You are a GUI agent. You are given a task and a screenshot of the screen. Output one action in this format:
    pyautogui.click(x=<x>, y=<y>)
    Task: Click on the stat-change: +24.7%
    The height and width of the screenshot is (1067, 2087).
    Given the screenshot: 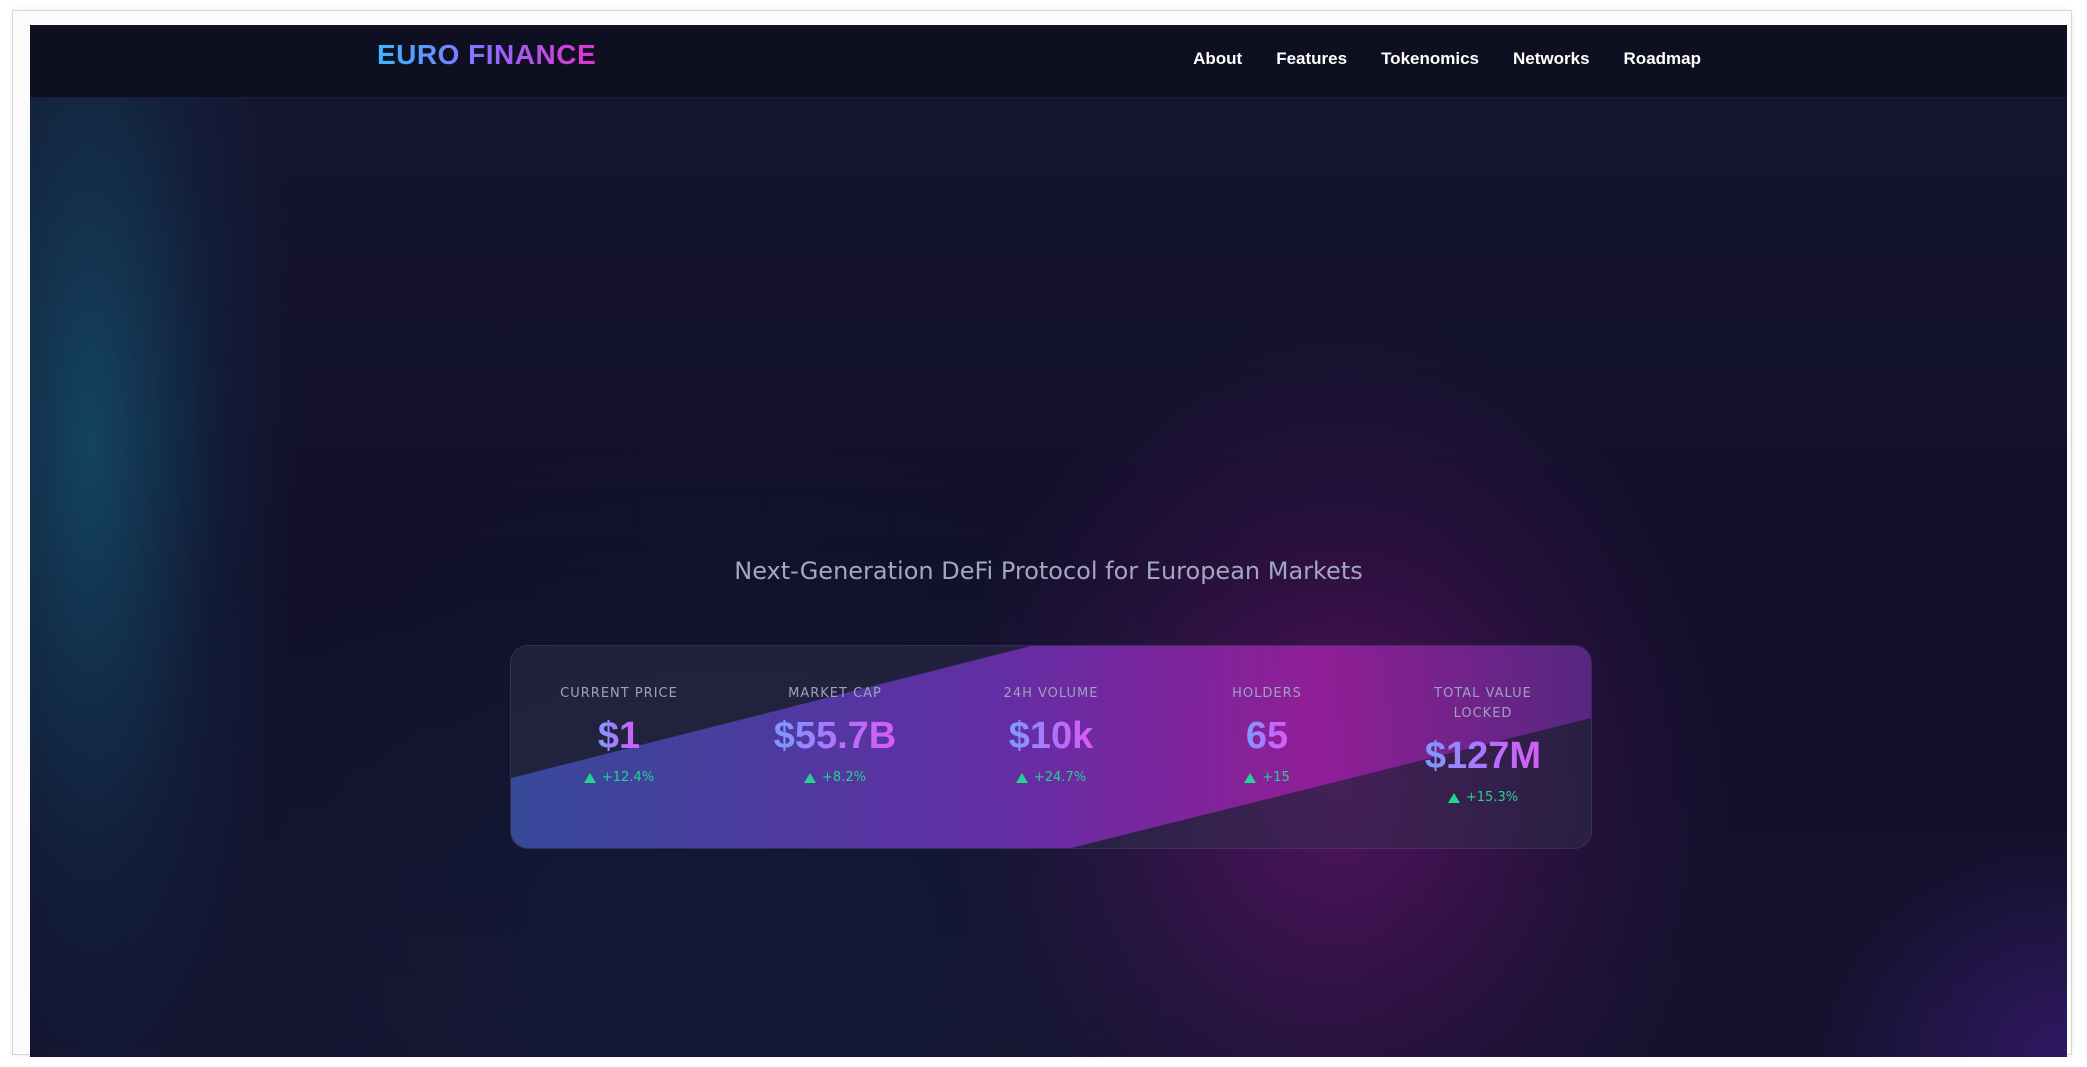 What is the action you would take?
    pyautogui.click(x=1051, y=777)
    